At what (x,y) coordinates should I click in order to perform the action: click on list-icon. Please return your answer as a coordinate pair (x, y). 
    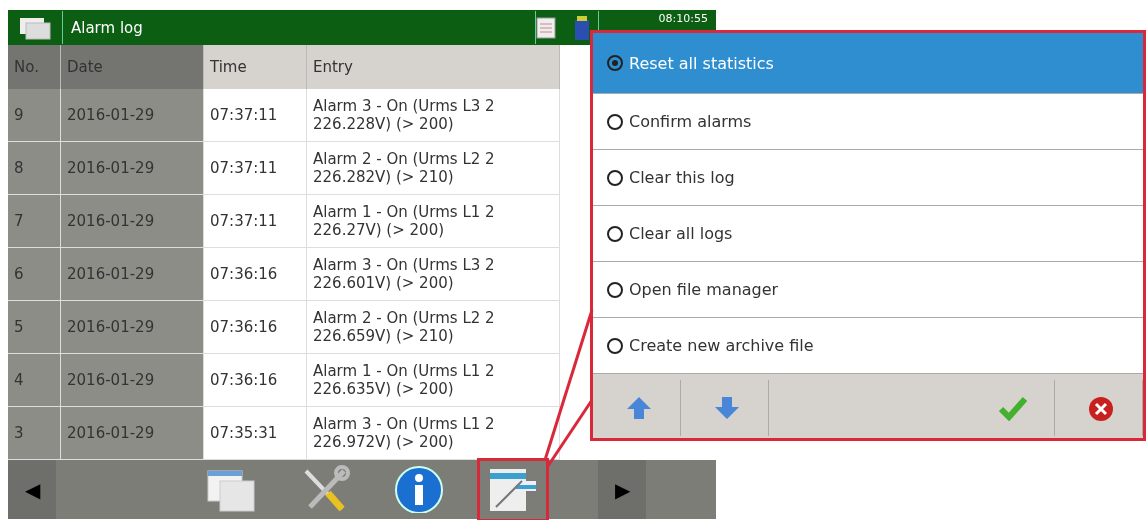
    Looking at the image, I should click on (545, 27).